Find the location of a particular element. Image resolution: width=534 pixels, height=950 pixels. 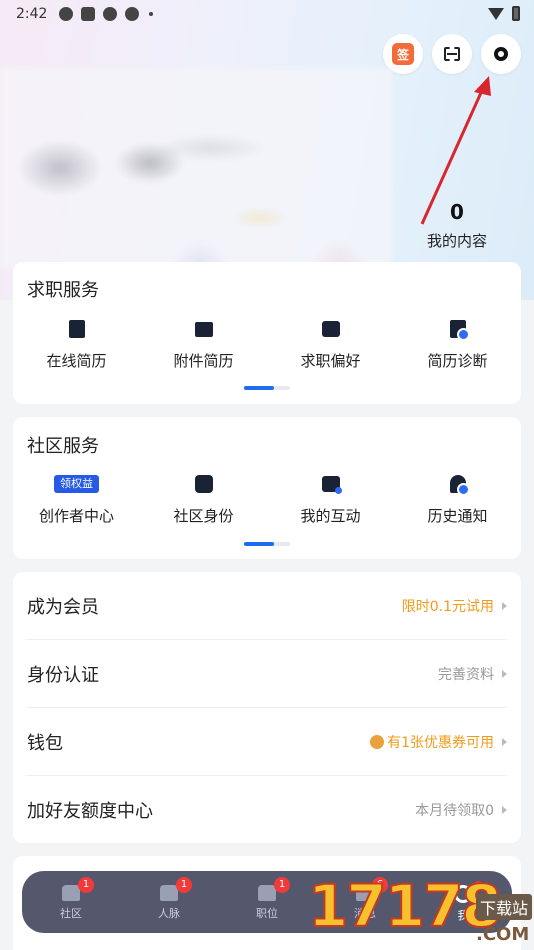

folder-icon is located at coordinates (203, 329).